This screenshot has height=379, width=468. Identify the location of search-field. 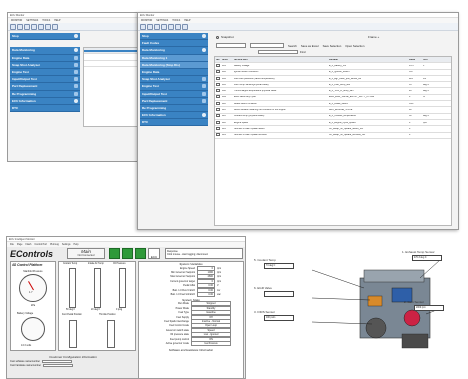
(267, 45).